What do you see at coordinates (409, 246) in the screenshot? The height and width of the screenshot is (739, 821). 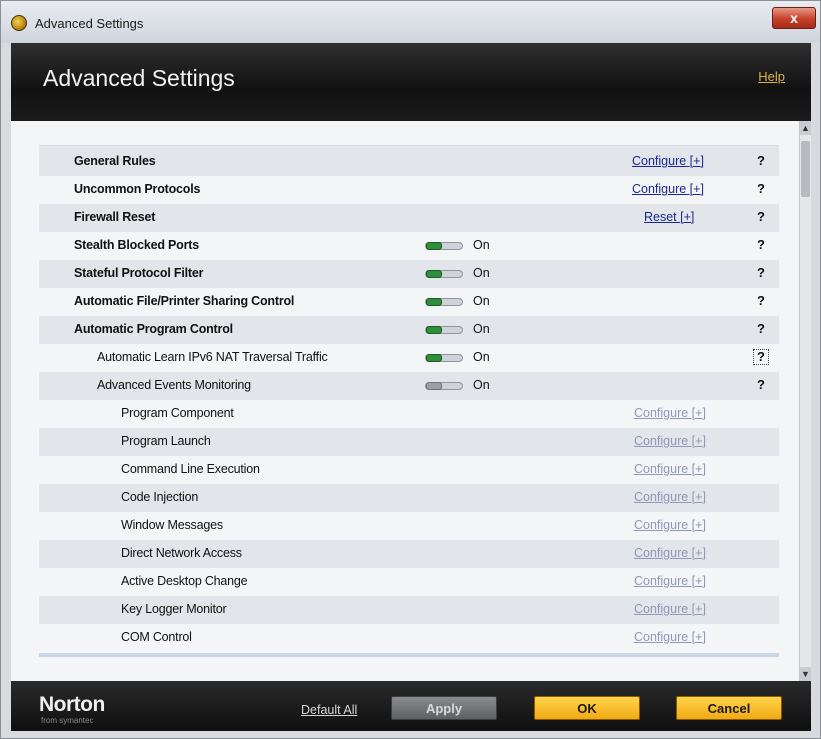 I see `settings-row: Stealth Blocked Ports On?` at bounding box center [409, 246].